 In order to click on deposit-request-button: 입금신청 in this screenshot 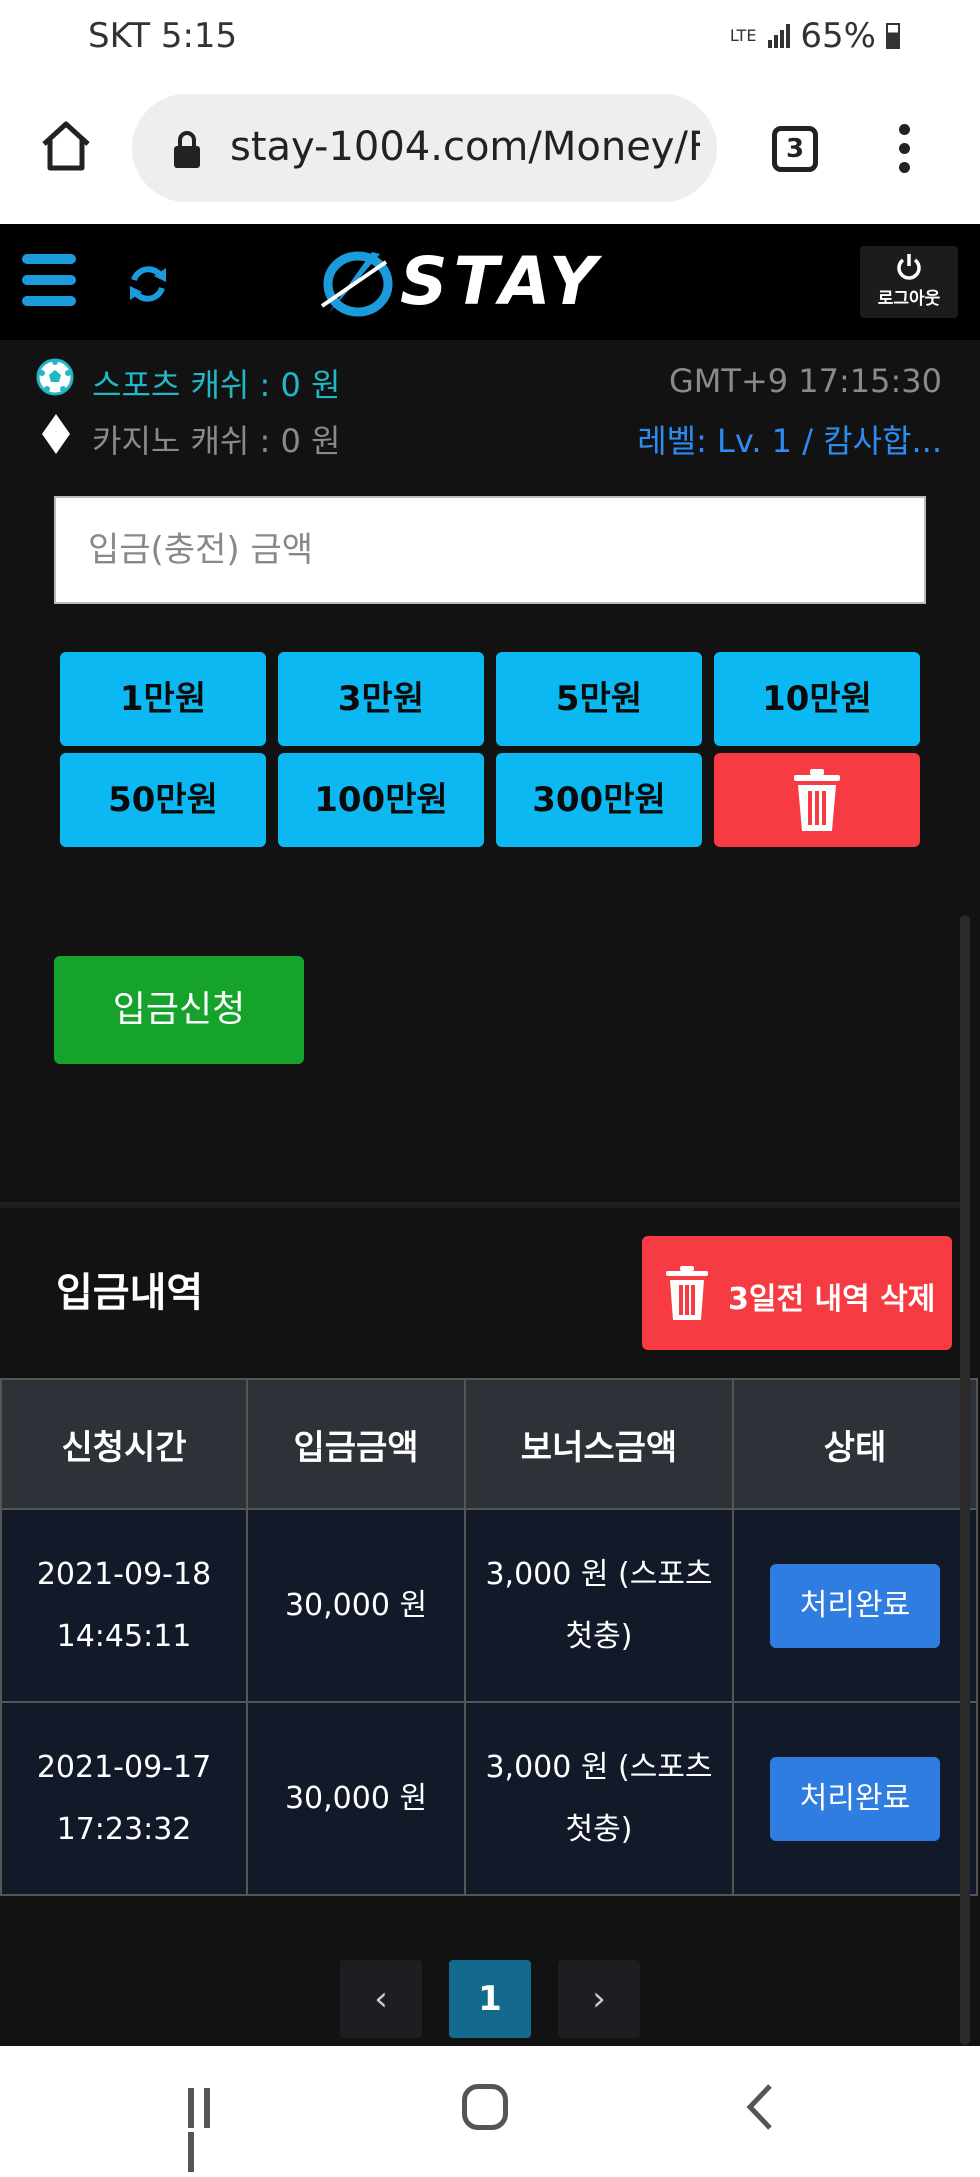, I will do `click(179, 1010)`.